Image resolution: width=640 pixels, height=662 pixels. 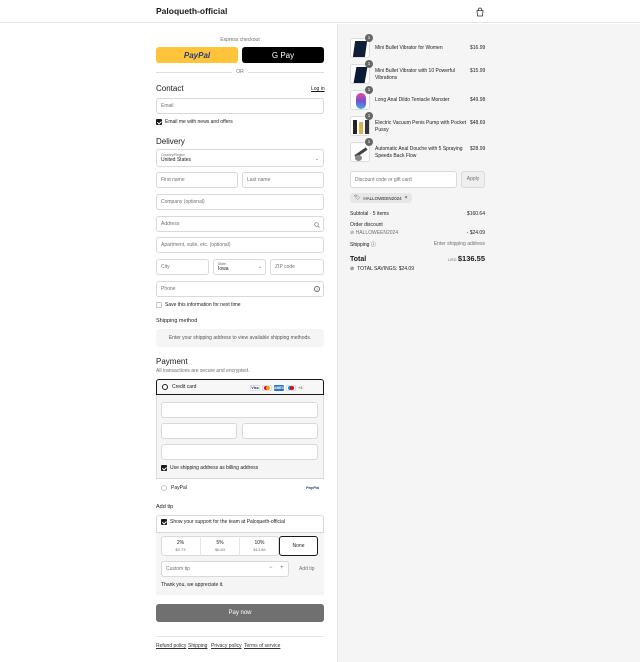 I want to click on email-field: Email, so click(x=240, y=106).